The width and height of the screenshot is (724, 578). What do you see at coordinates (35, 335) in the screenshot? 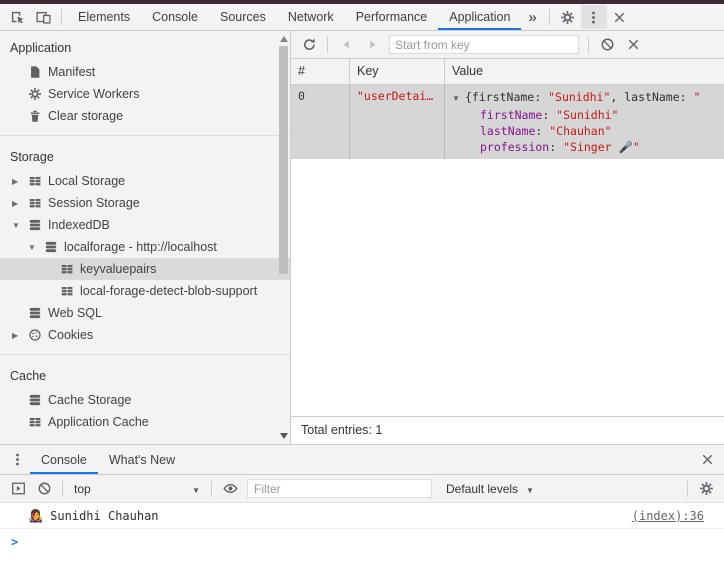
I see `cookie-icon` at bounding box center [35, 335].